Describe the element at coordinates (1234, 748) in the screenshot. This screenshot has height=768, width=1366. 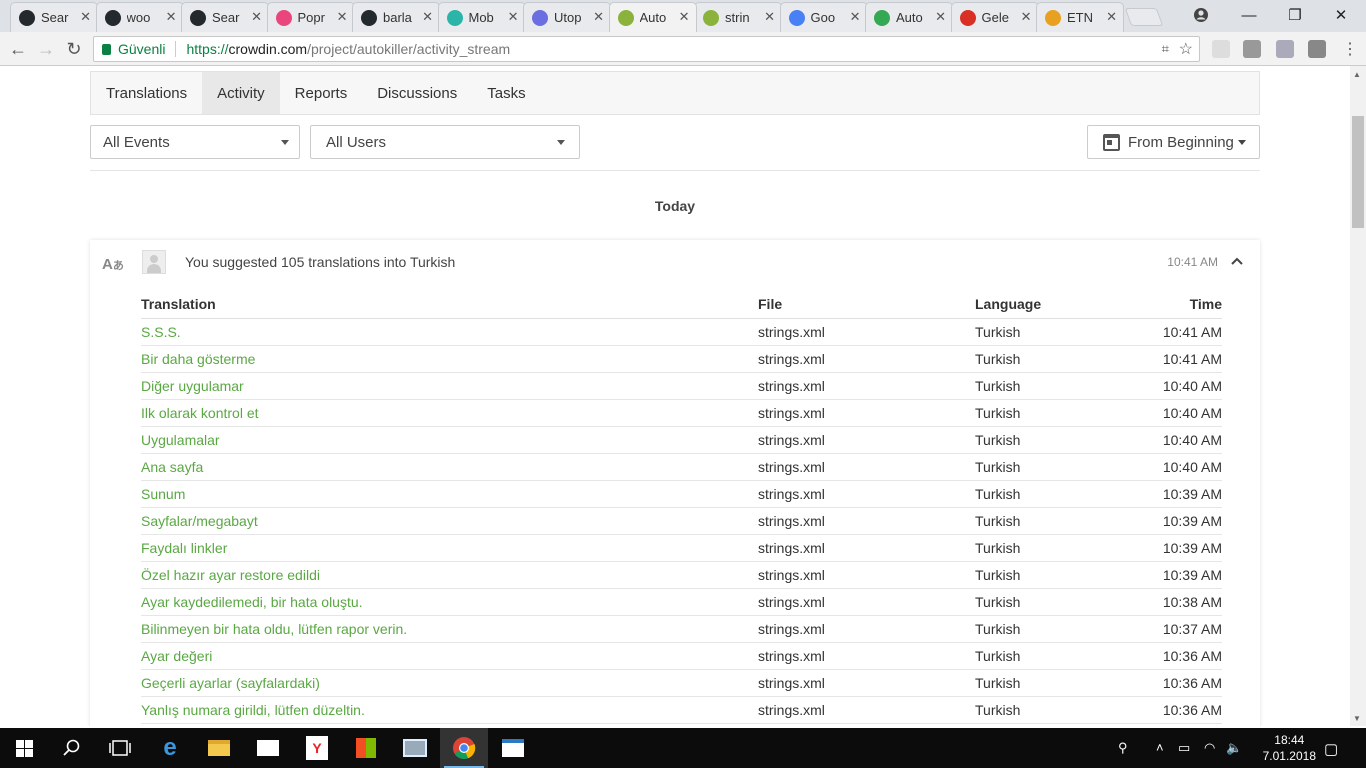
I see `volume-icon: 🔈` at that location.